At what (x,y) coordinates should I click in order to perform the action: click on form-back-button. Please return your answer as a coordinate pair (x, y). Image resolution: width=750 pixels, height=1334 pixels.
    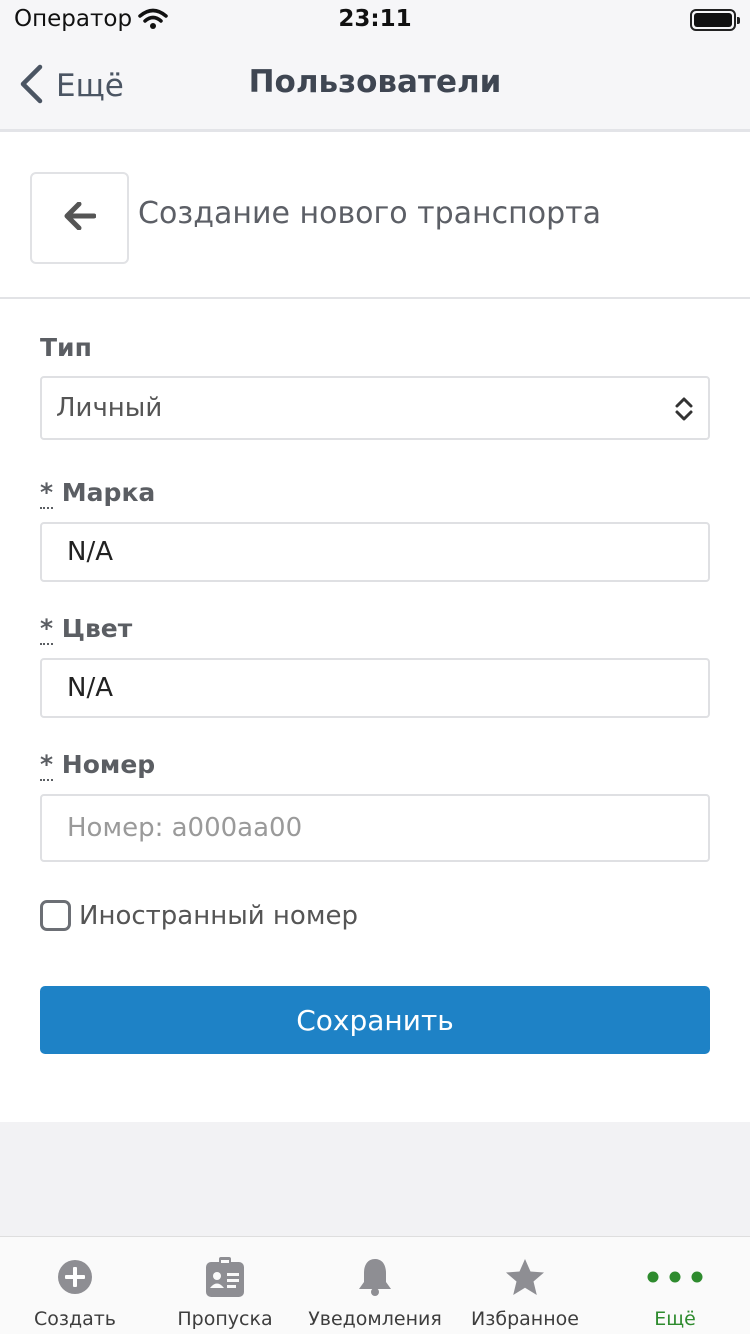
    Looking at the image, I should click on (79, 218).